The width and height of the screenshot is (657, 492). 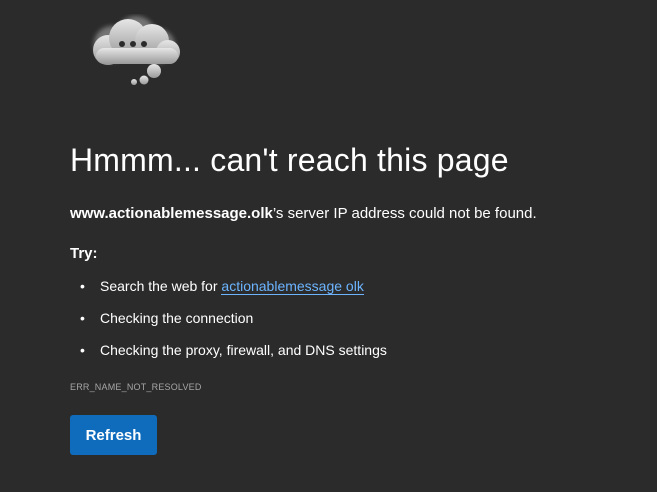 What do you see at coordinates (177, 318) in the screenshot?
I see `suggestion-connection-text: Checking the connection` at bounding box center [177, 318].